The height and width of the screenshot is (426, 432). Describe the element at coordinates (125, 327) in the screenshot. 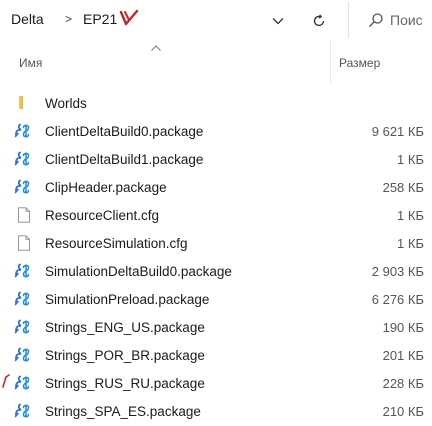

I see `file-name: Strings_ENG_US.package` at that location.